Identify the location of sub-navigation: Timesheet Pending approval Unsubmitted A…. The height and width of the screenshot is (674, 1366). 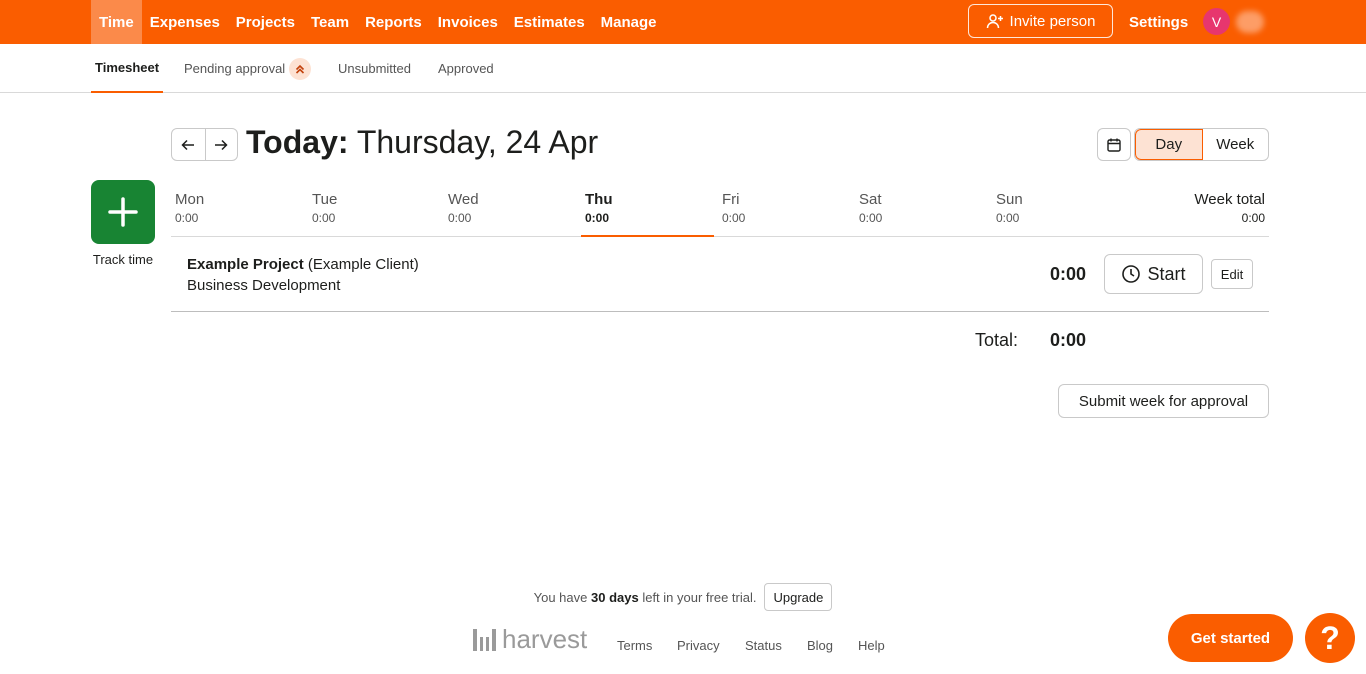
(683, 68).